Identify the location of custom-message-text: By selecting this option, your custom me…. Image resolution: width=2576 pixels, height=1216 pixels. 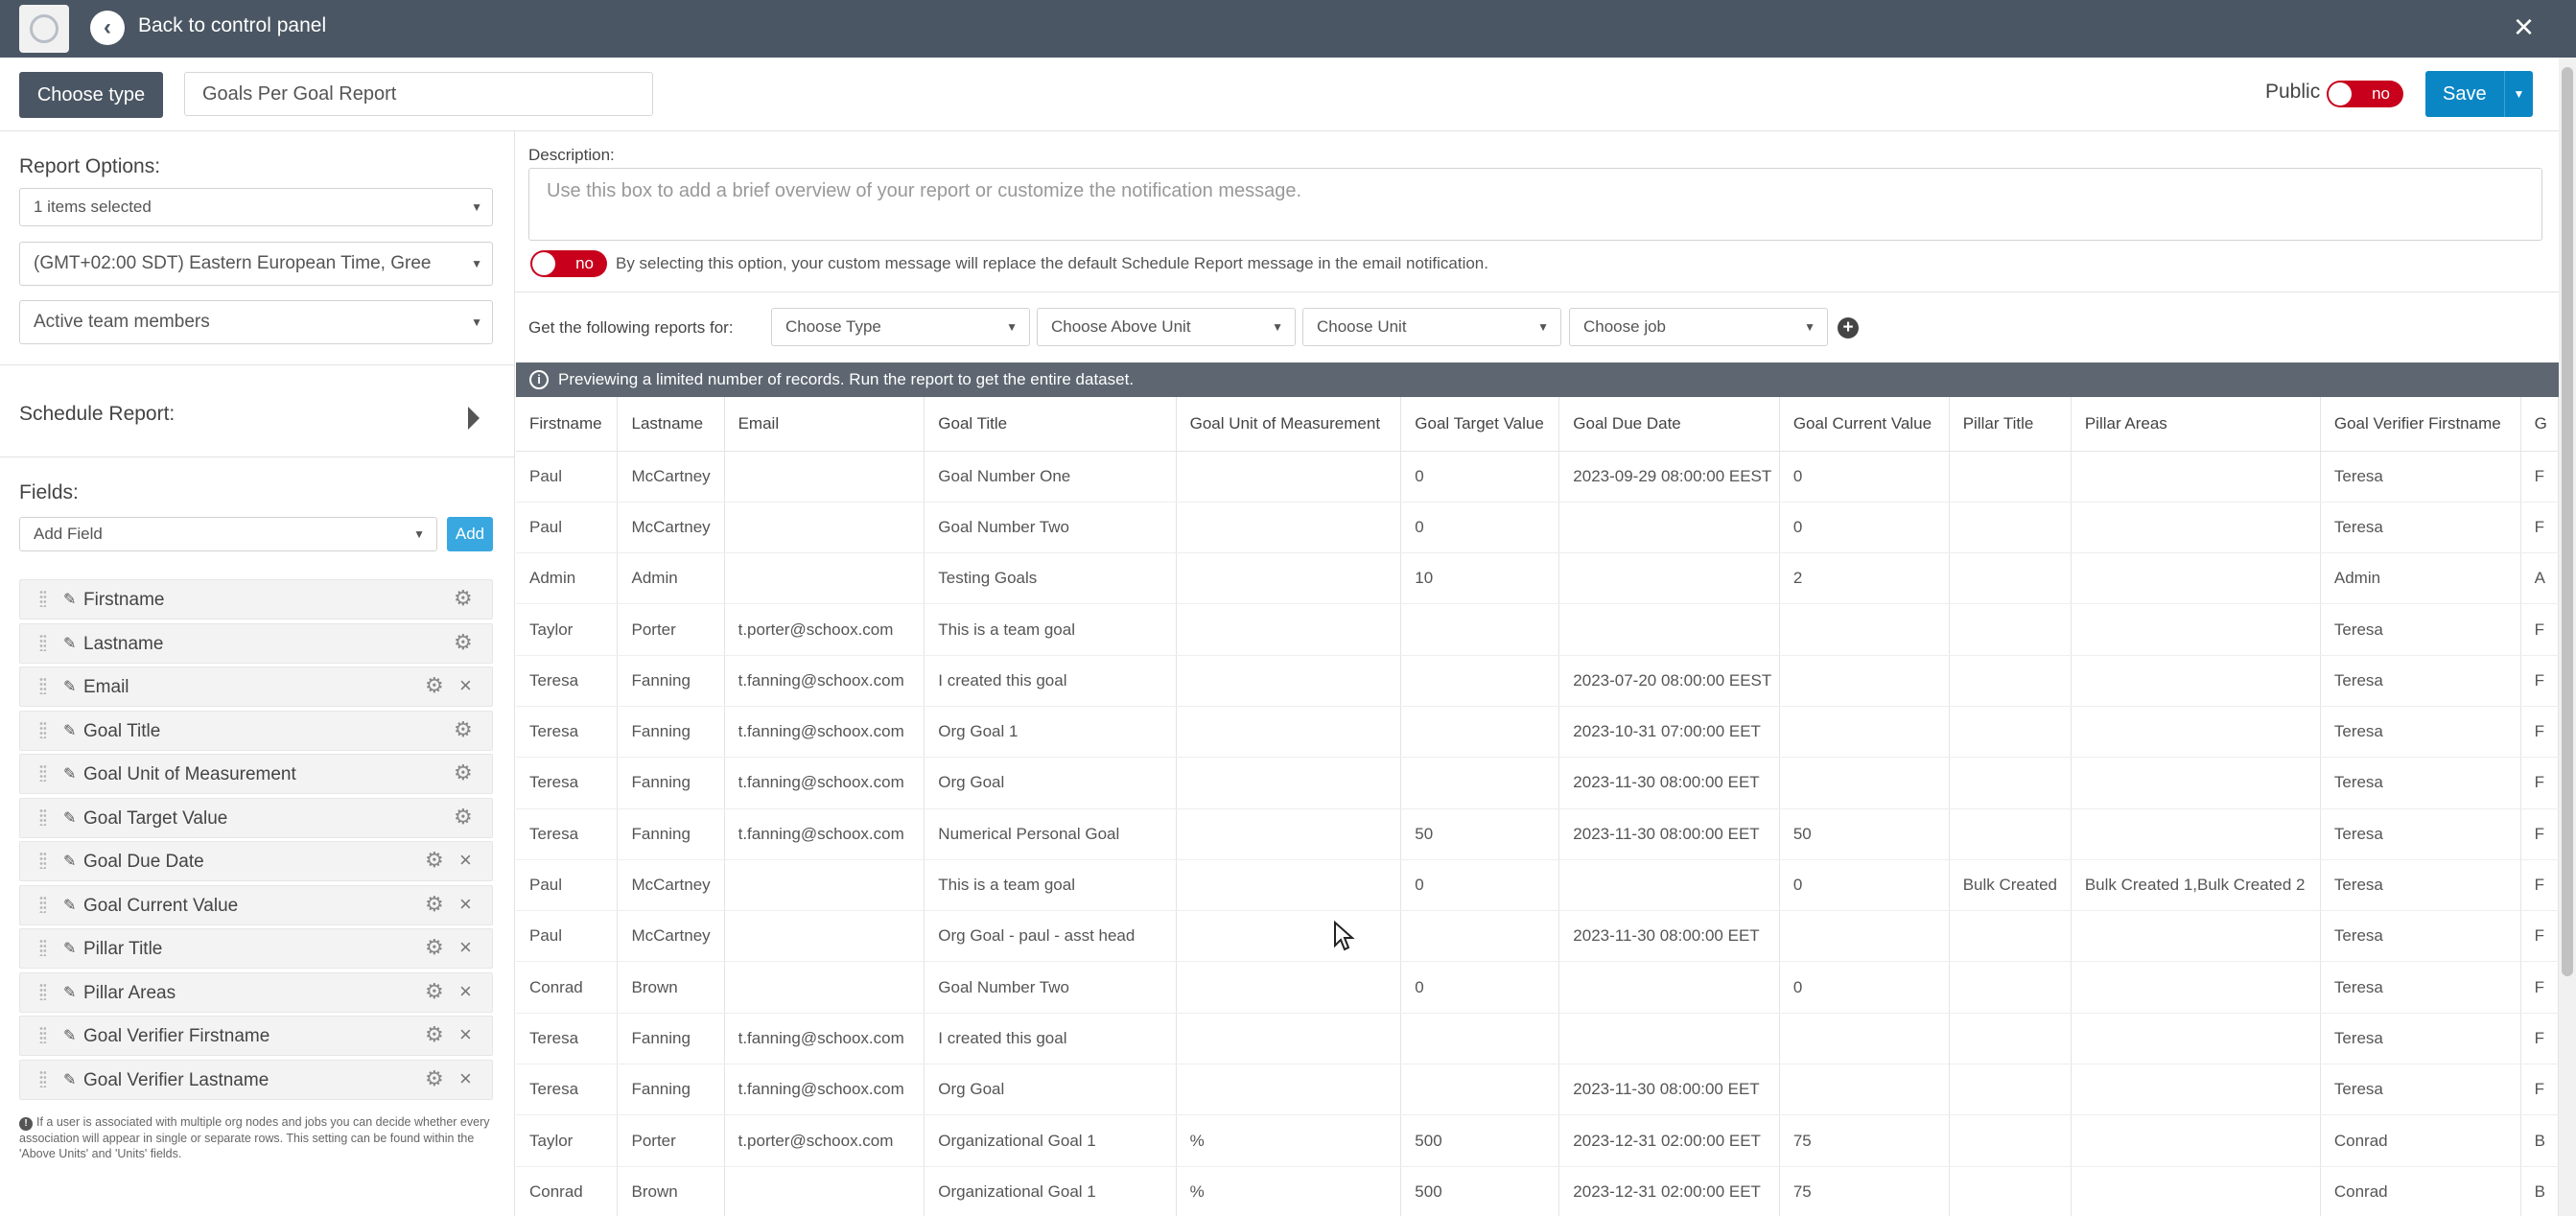
(1052, 263).